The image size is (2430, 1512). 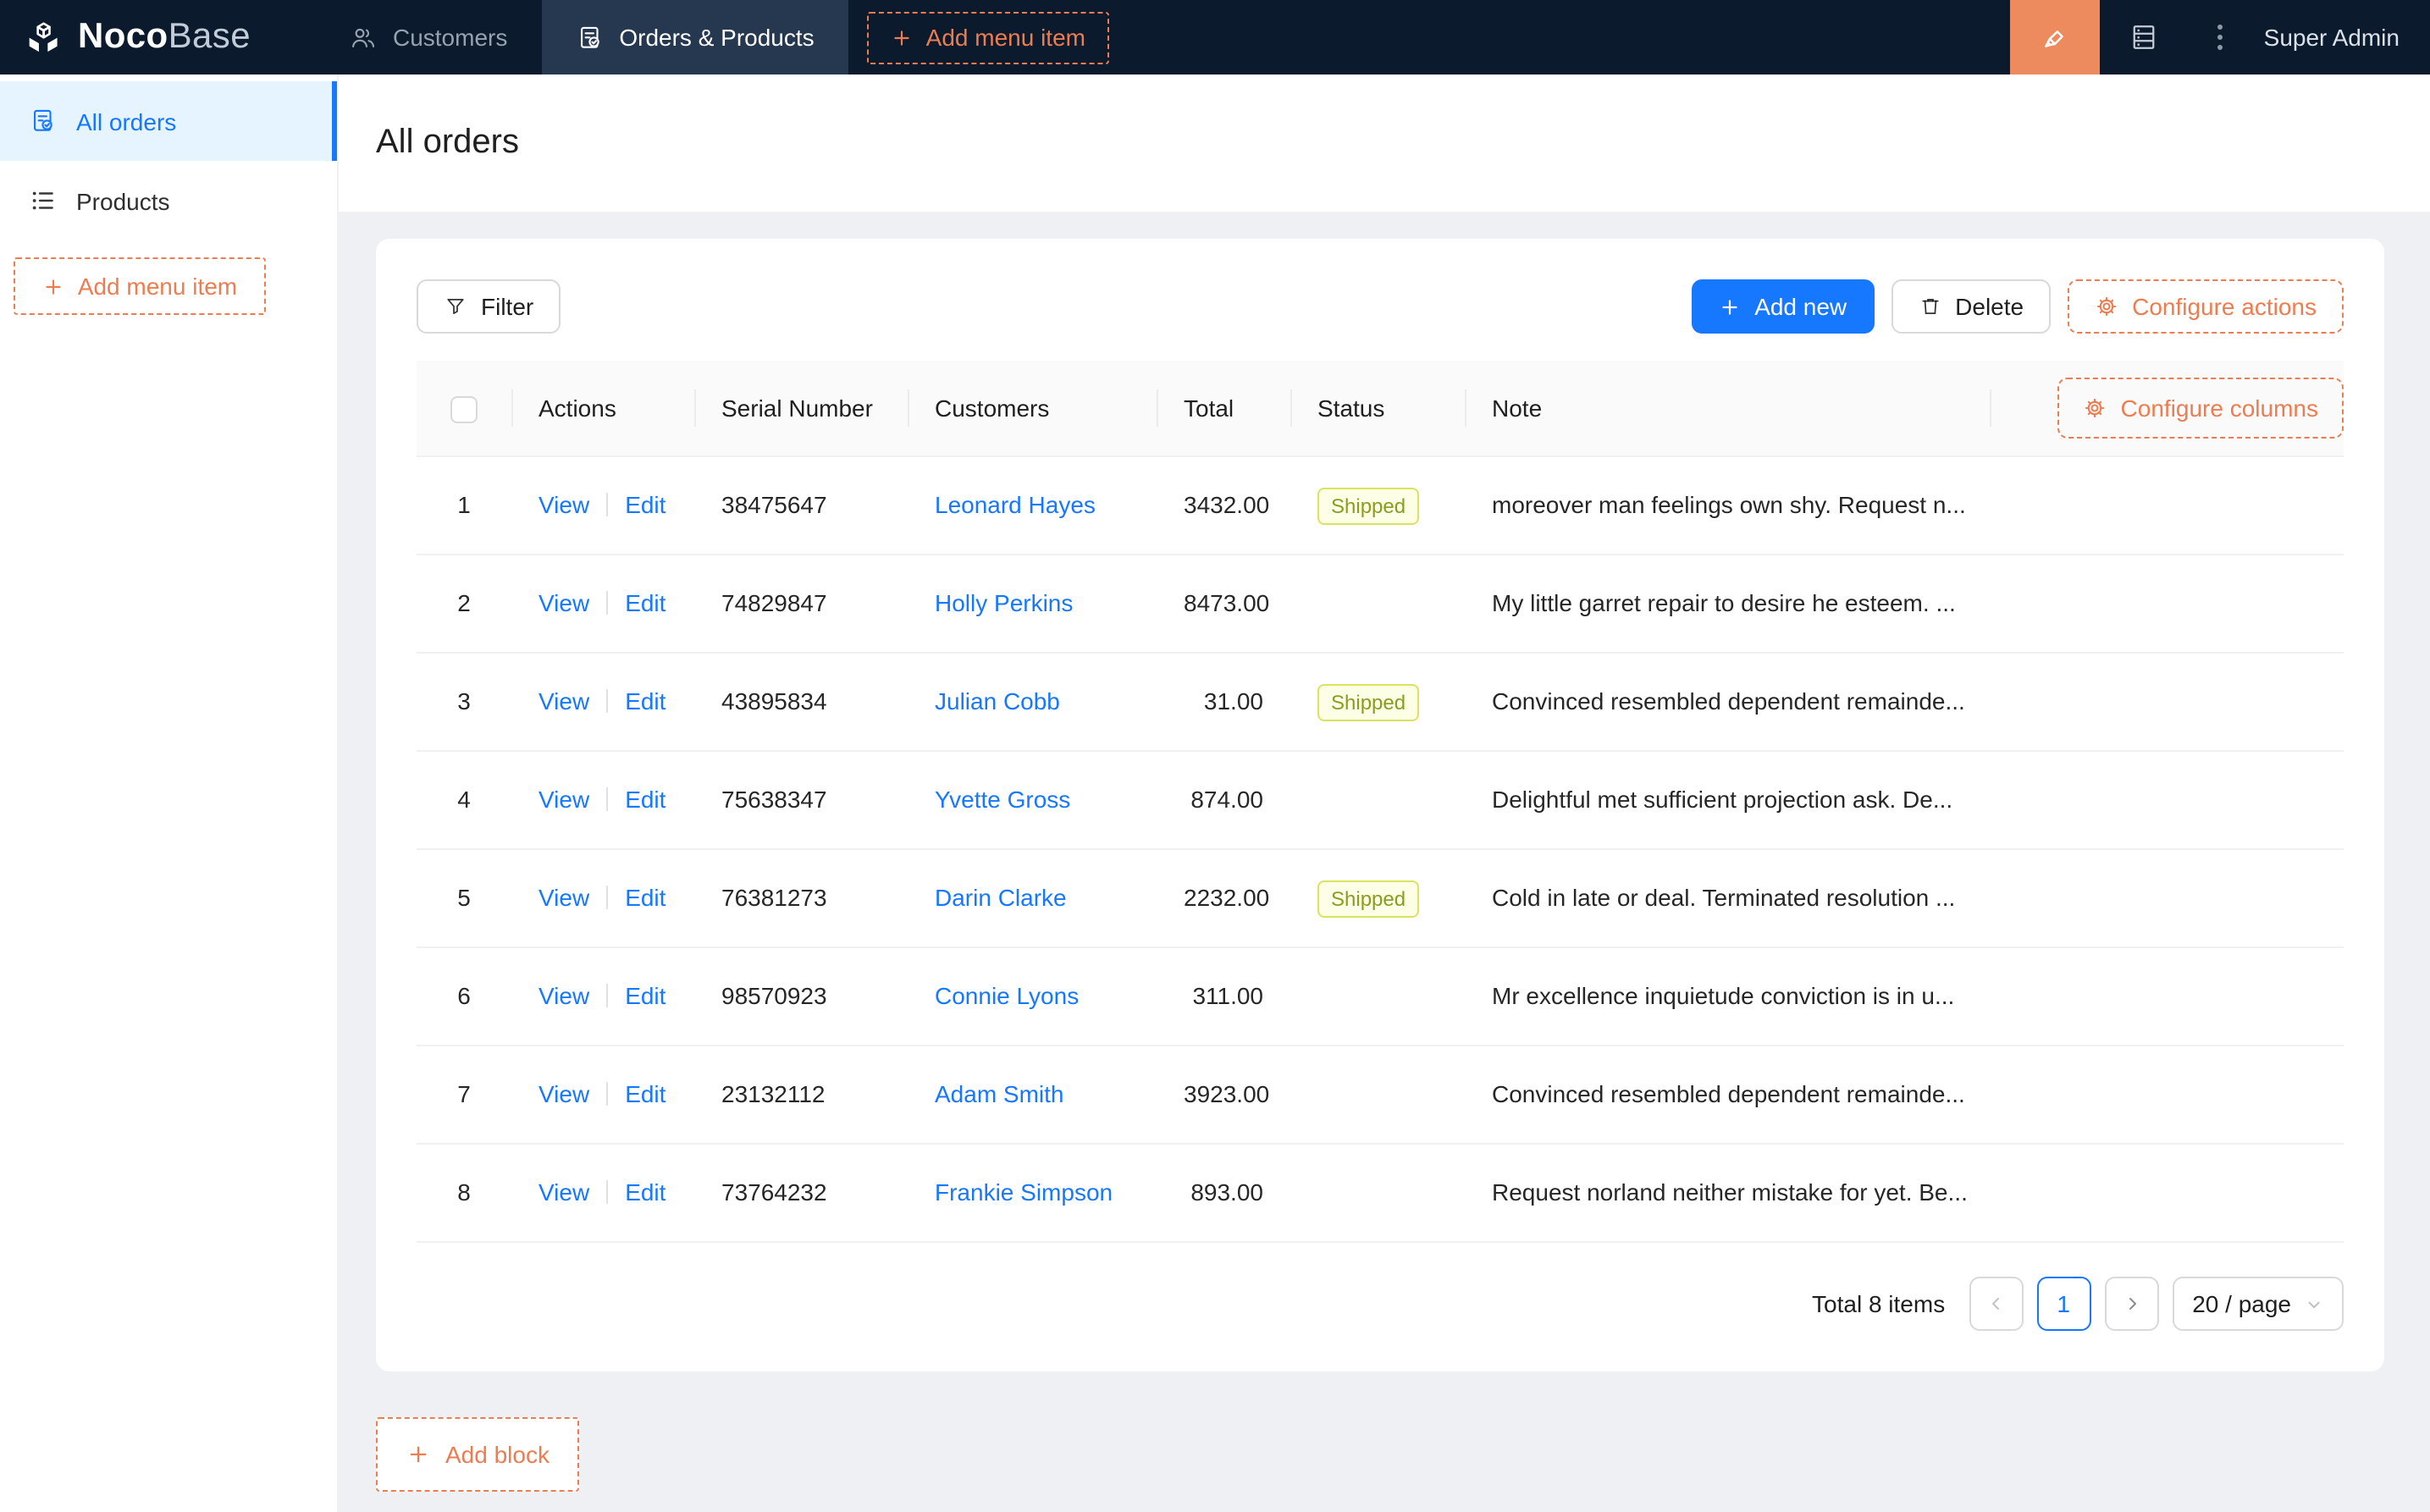 What do you see at coordinates (170, 793) in the screenshot?
I see `sidebar: All orders Products Add menu item` at bounding box center [170, 793].